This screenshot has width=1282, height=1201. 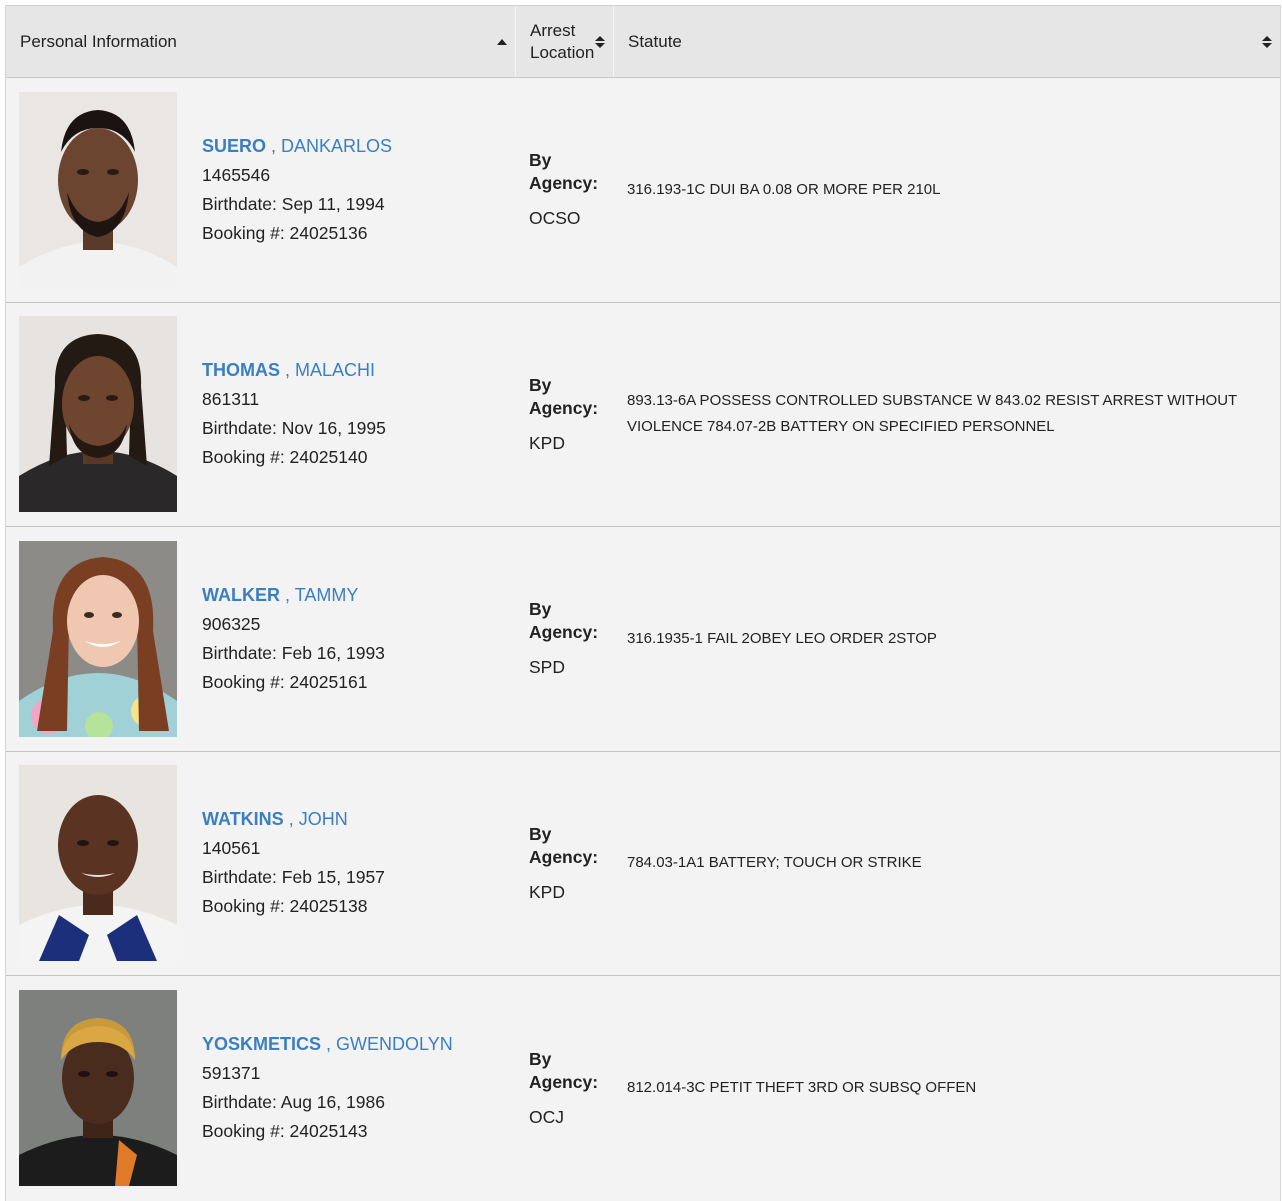 What do you see at coordinates (782, 638) in the screenshot?
I see `statute-text: 316.1935-1 FAIL 2OBEY LEO ORDER 2STOP` at bounding box center [782, 638].